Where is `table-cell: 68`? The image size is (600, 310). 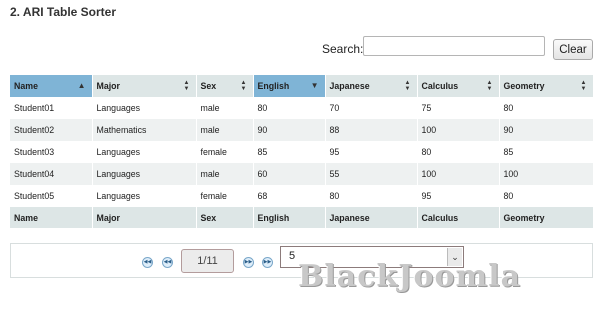
table-cell: 68 is located at coordinates (289, 196).